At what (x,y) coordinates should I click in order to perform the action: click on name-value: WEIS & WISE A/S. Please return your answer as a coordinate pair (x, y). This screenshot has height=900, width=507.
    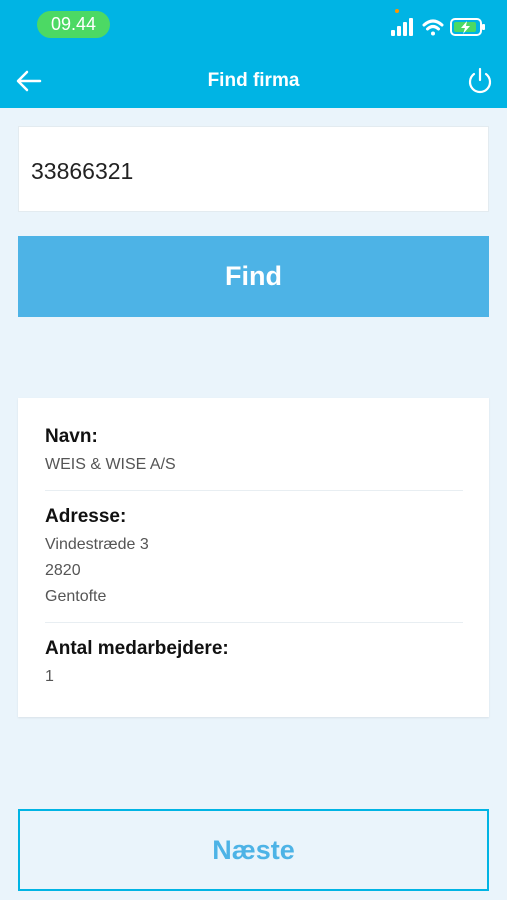
    Looking at the image, I should click on (110, 464).